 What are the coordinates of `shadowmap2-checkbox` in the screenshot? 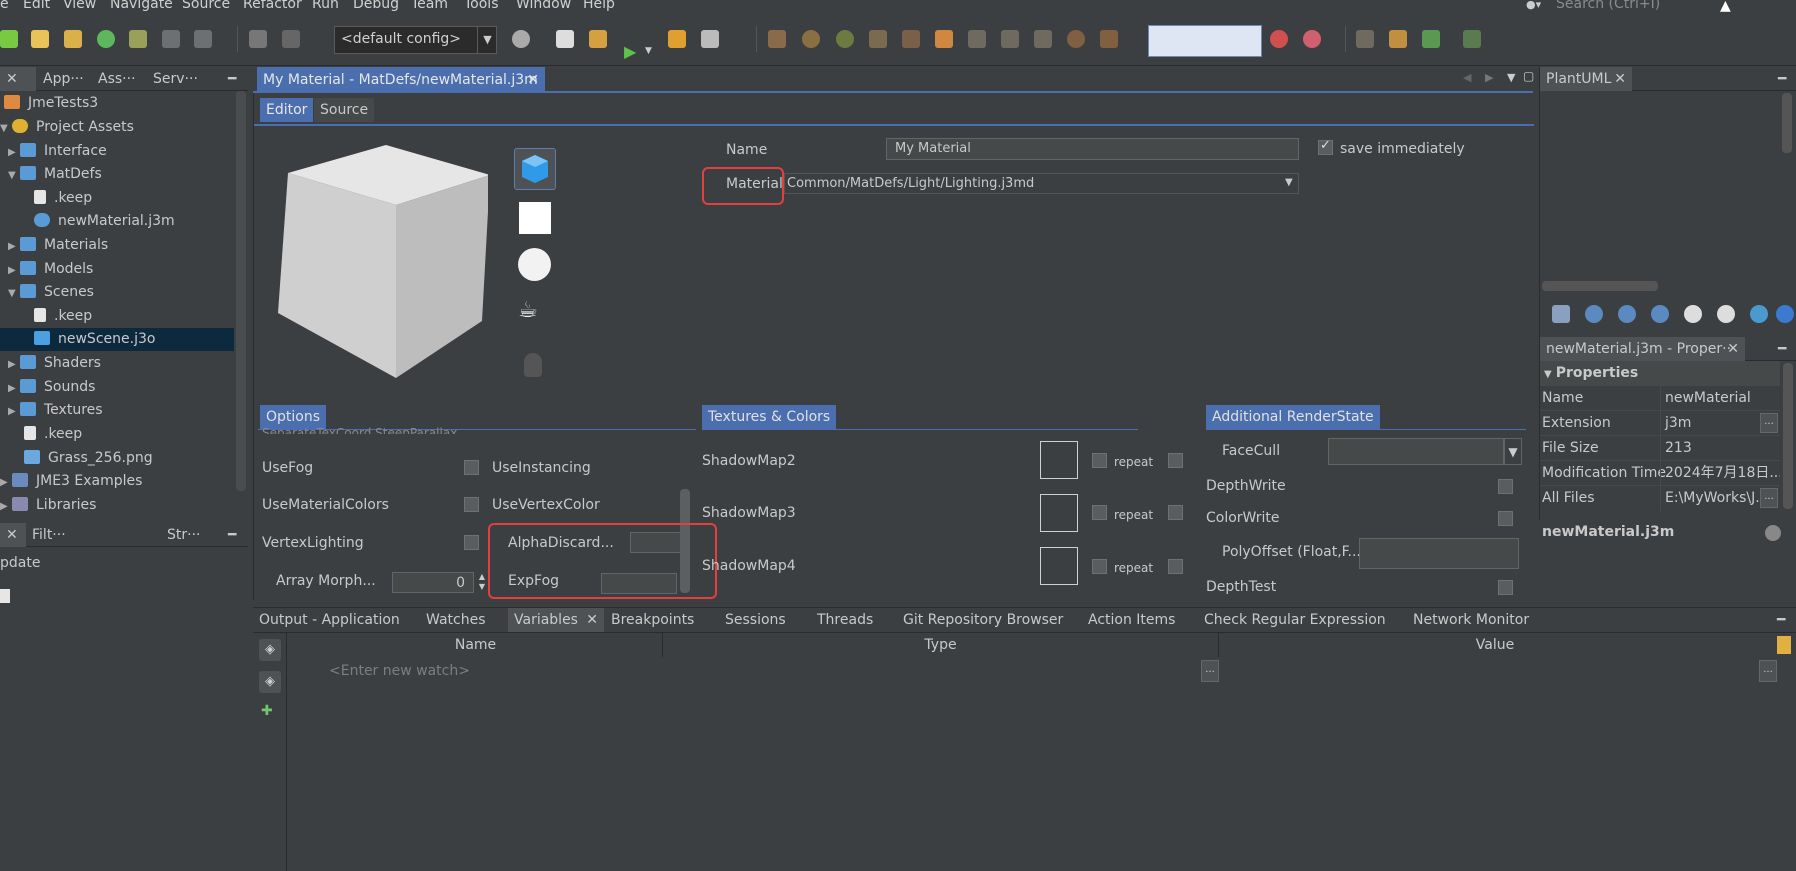 It's located at (1175, 460).